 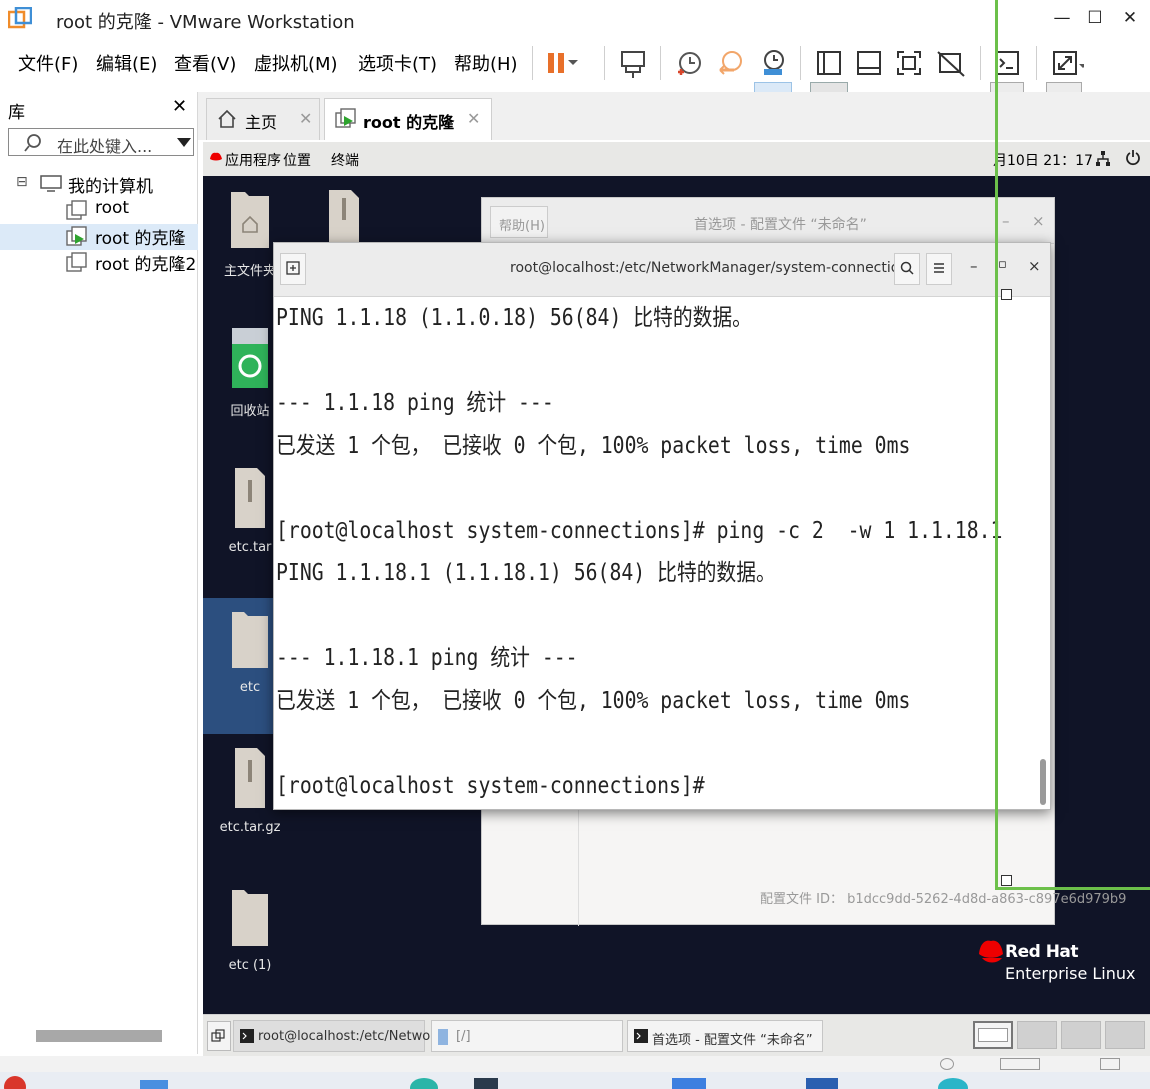 I want to click on sidebar-layout-icon, so click(x=829, y=63).